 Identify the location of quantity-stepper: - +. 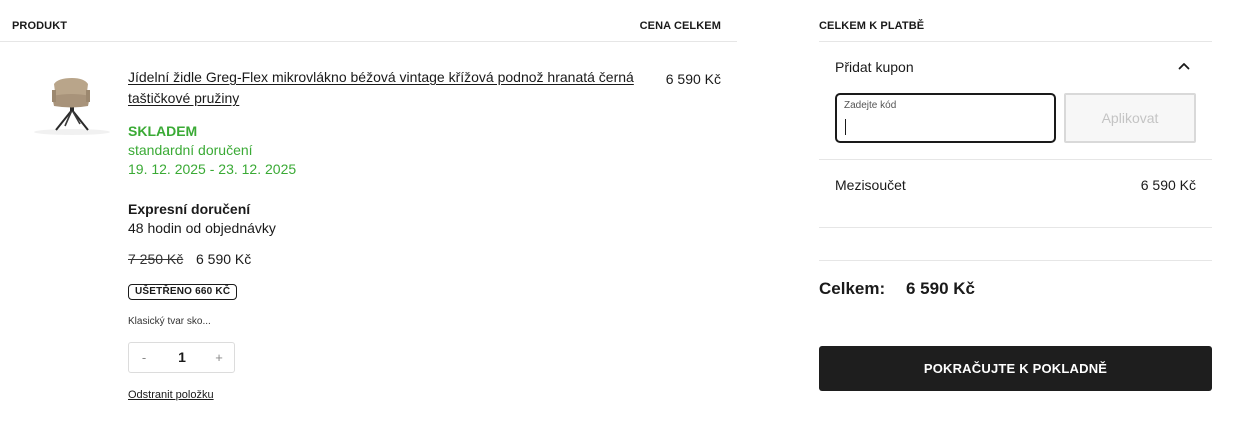
(181, 357).